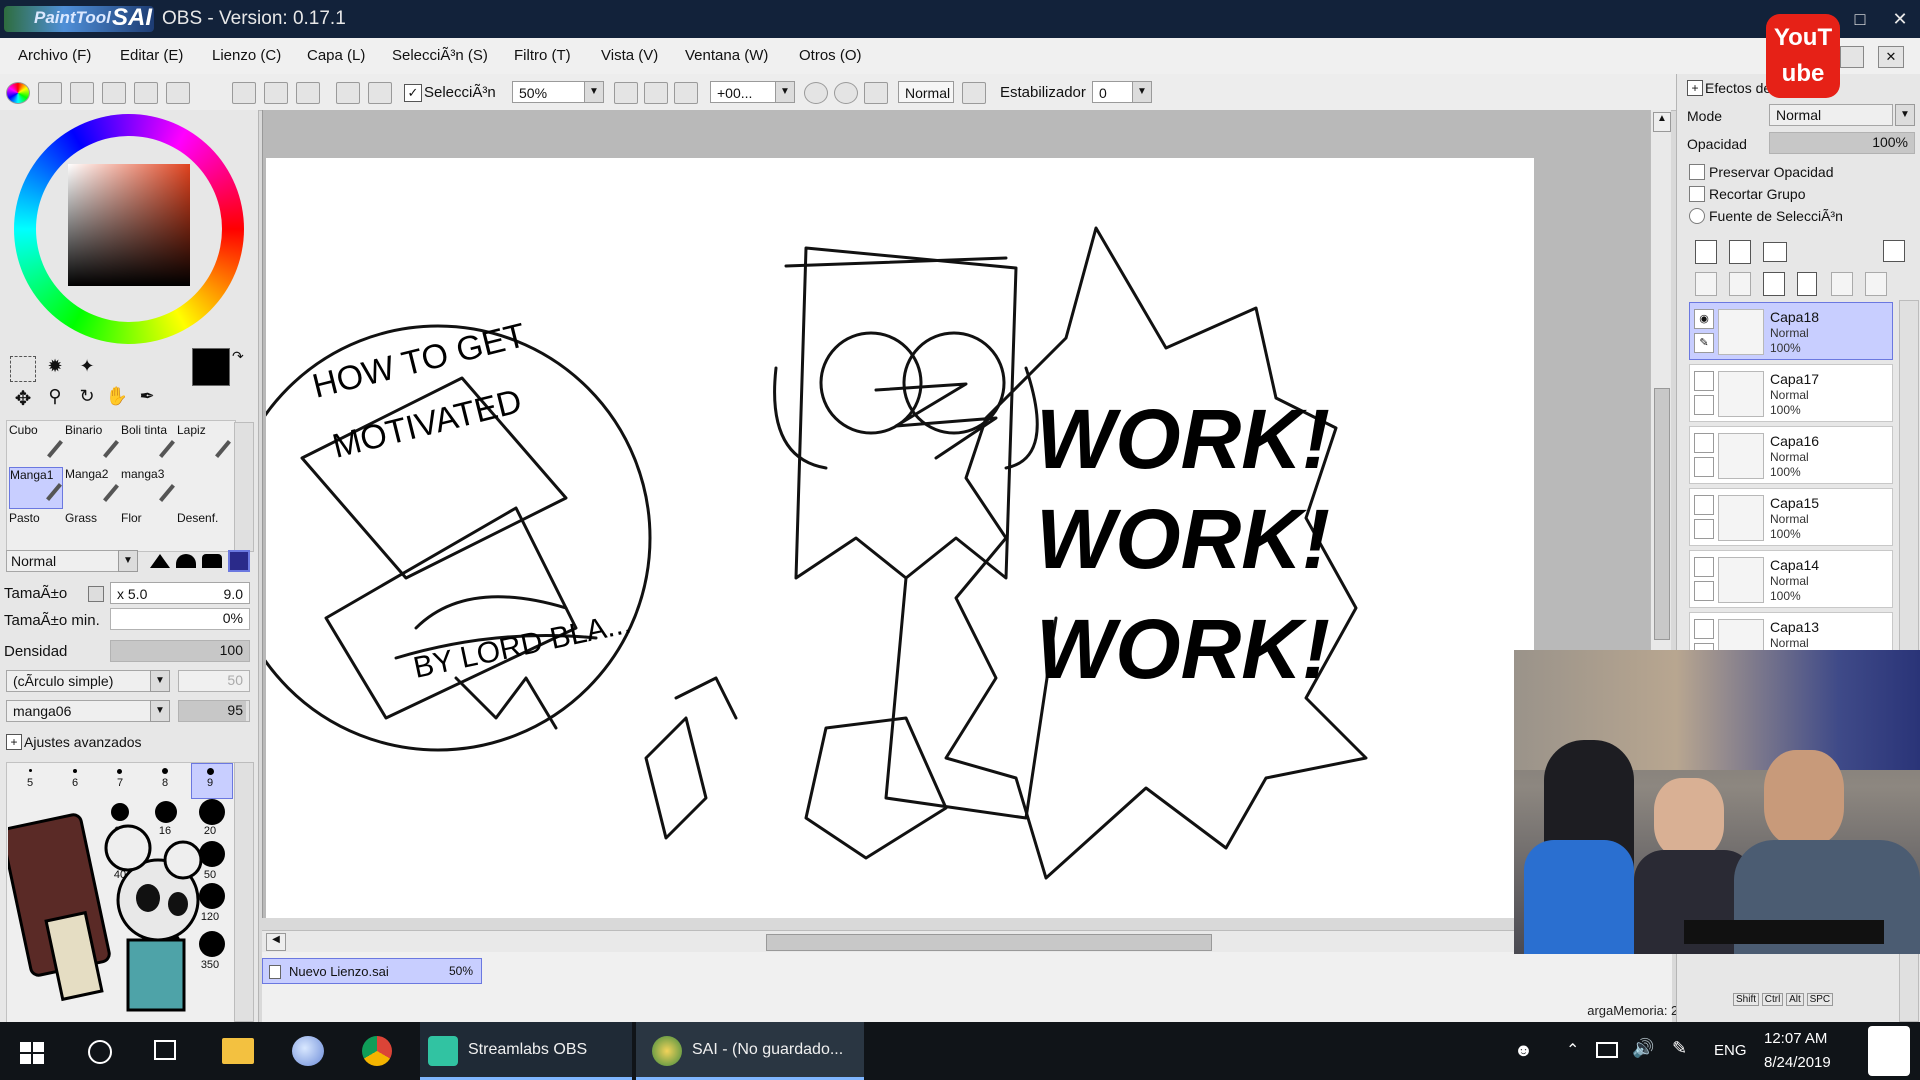 The height and width of the screenshot is (1080, 1920). Describe the element at coordinates (1831, 115) in the screenshot. I see `layer-mode-select: Normal` at that location.